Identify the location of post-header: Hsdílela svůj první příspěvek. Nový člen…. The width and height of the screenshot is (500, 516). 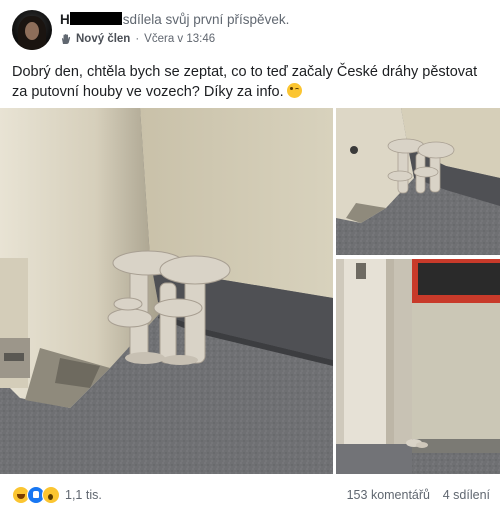
(250, 28).